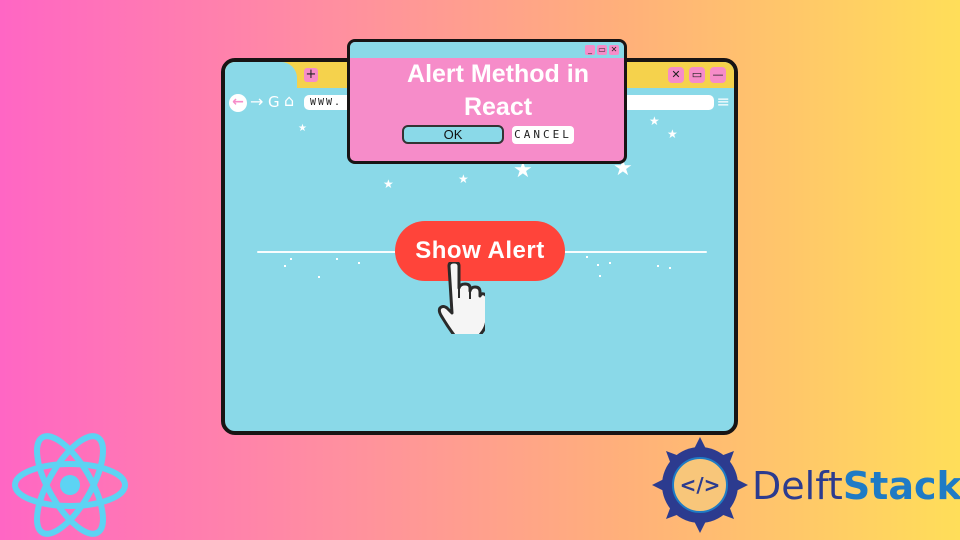 The width and height of the screenshot is (960, 540). I want to click on cancel-button: CANCEL, so click(543, 135).